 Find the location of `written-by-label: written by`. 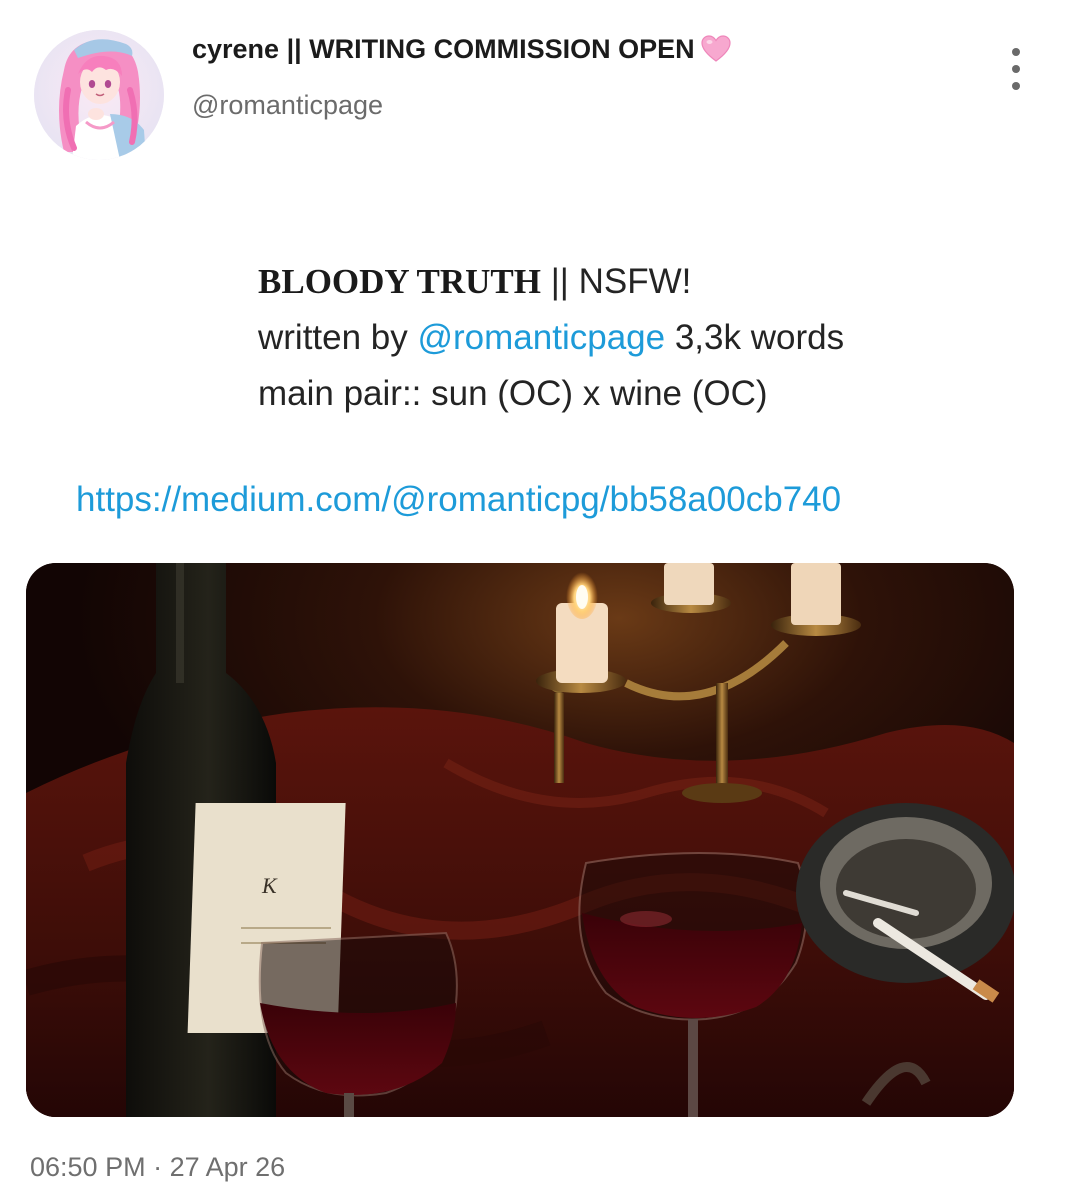

written-by-label: written by is located at coordinates (338, 337).